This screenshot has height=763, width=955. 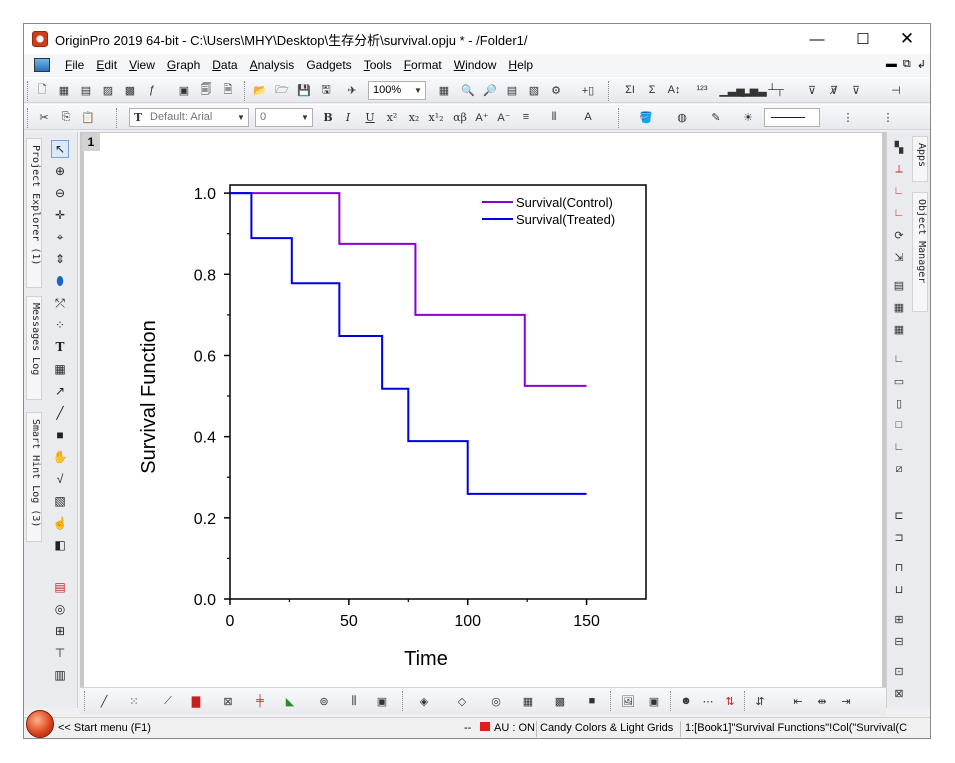 I want to click on add-column-icon: +▯, so click(x=588, y=90).